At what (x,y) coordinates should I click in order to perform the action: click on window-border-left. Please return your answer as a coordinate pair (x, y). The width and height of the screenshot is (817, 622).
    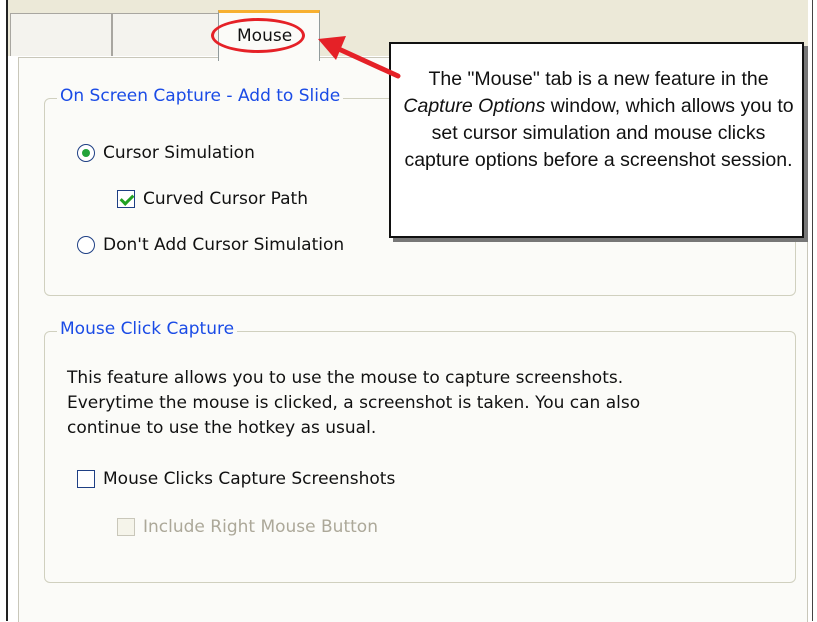
    Looking at the image, I should click on (7, 310).